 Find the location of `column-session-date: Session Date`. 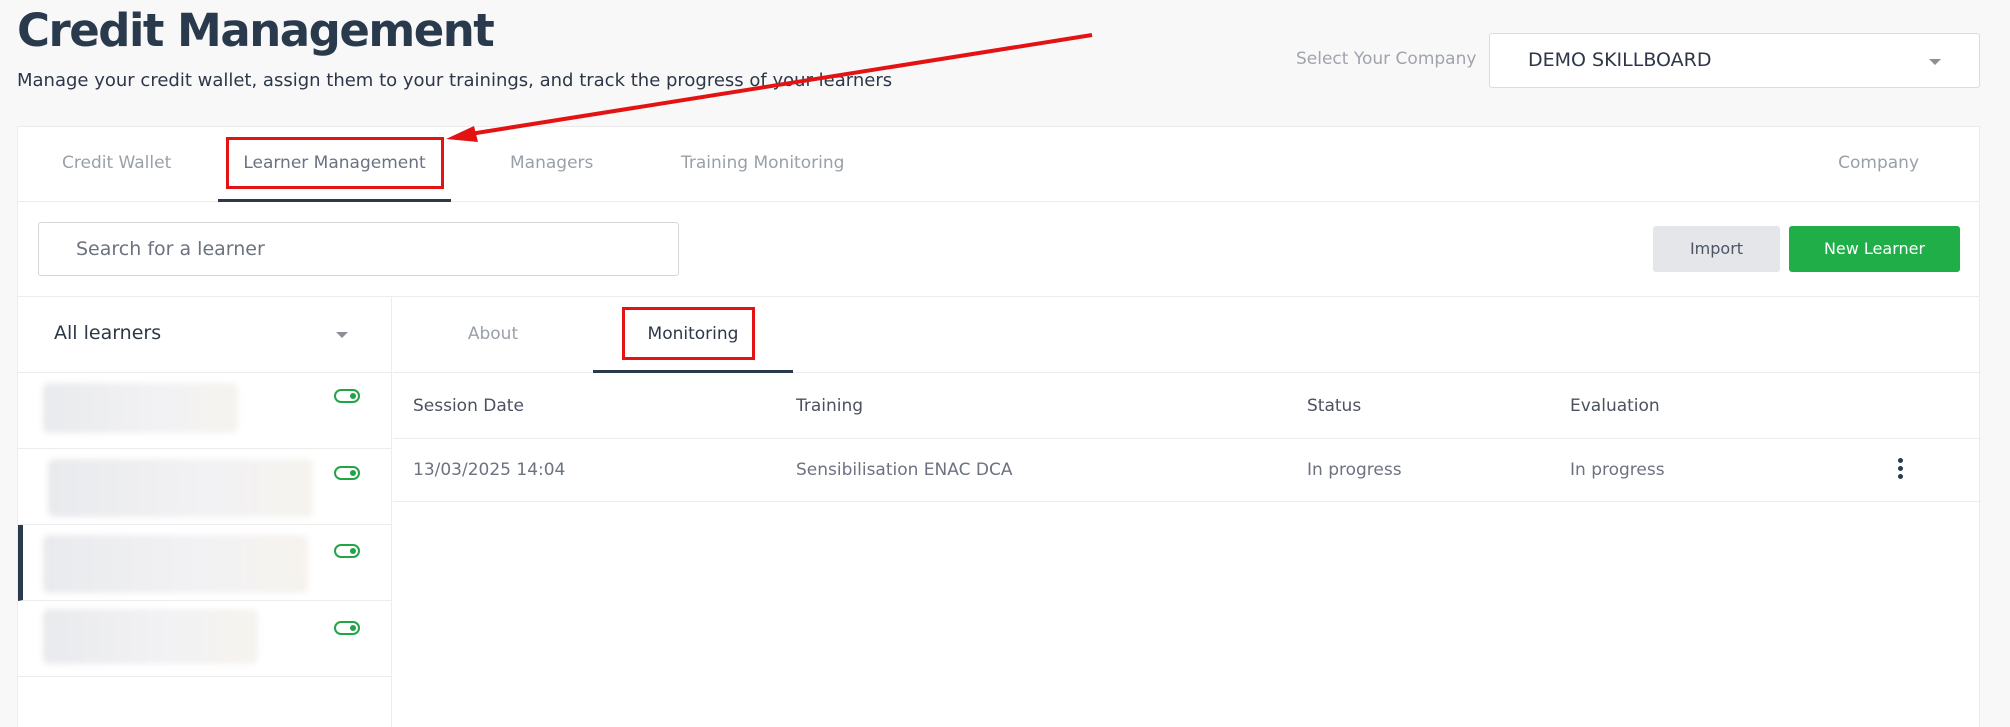

column-session-date: Session Date is located at coordinates (468, 406).